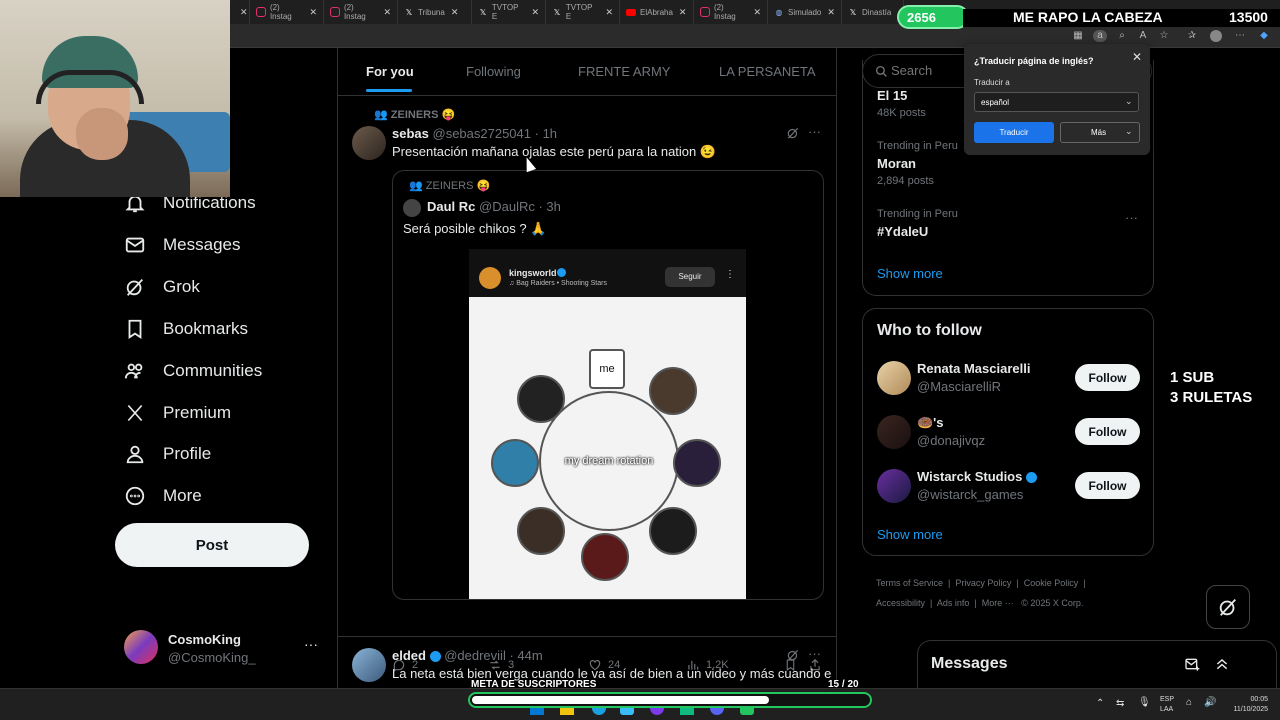 The width and height of the screenshot is (1280, 720). Describe the element at coordinates (1143, 36) in the screenshot. I see `read-aloud-icon: A` at that location.